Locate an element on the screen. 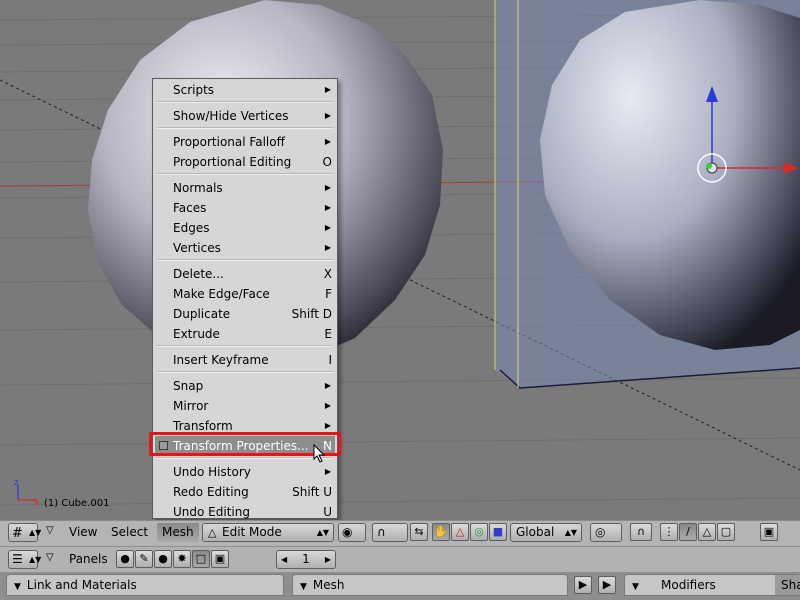 This screenshot has height=600, width=800. widget-toggle-icon: ⇆ is located at coordinates (419, 532).